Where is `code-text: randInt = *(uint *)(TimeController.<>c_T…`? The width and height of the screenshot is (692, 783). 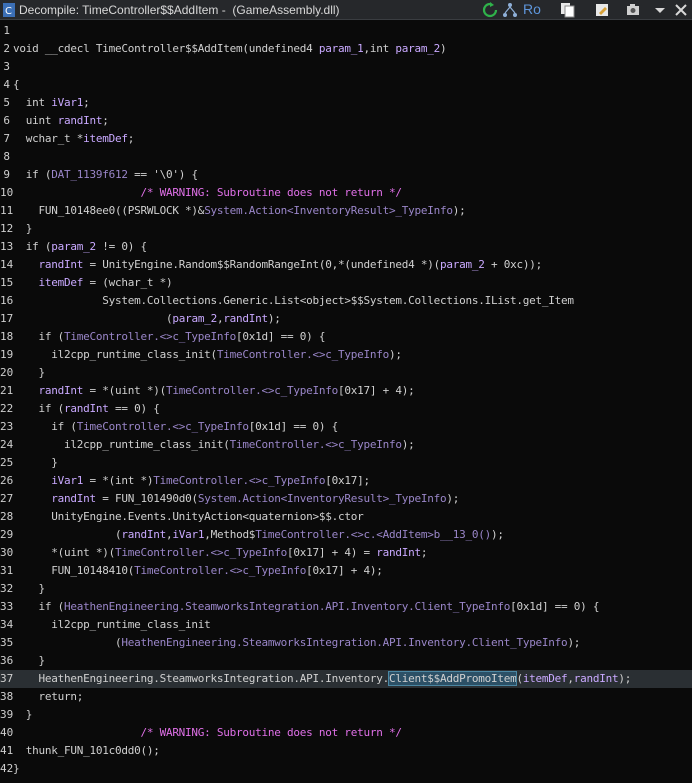 code-text: randInt = *(uint *)(TimeController.<>c_T… is located at coordinates (214, 391).